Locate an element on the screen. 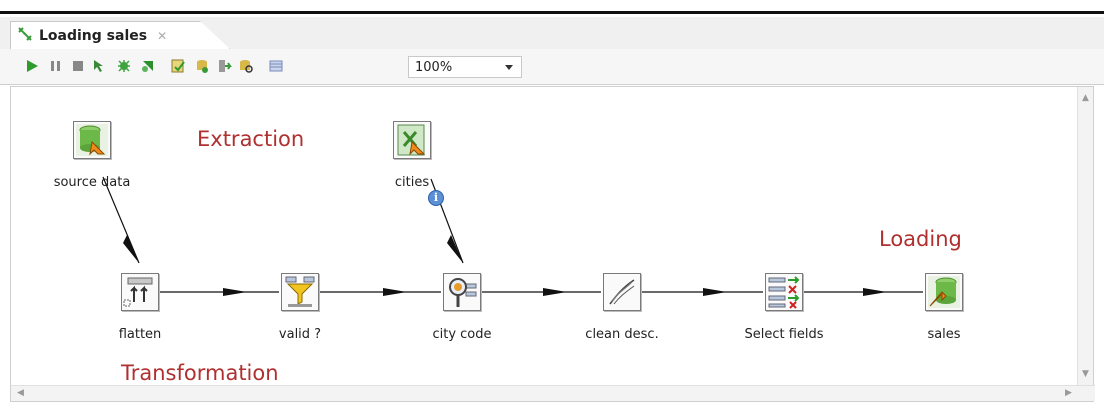 The height and width of the screenshot is (412, 1104). close-icon: ✕ is located at coordinates (162, 36).